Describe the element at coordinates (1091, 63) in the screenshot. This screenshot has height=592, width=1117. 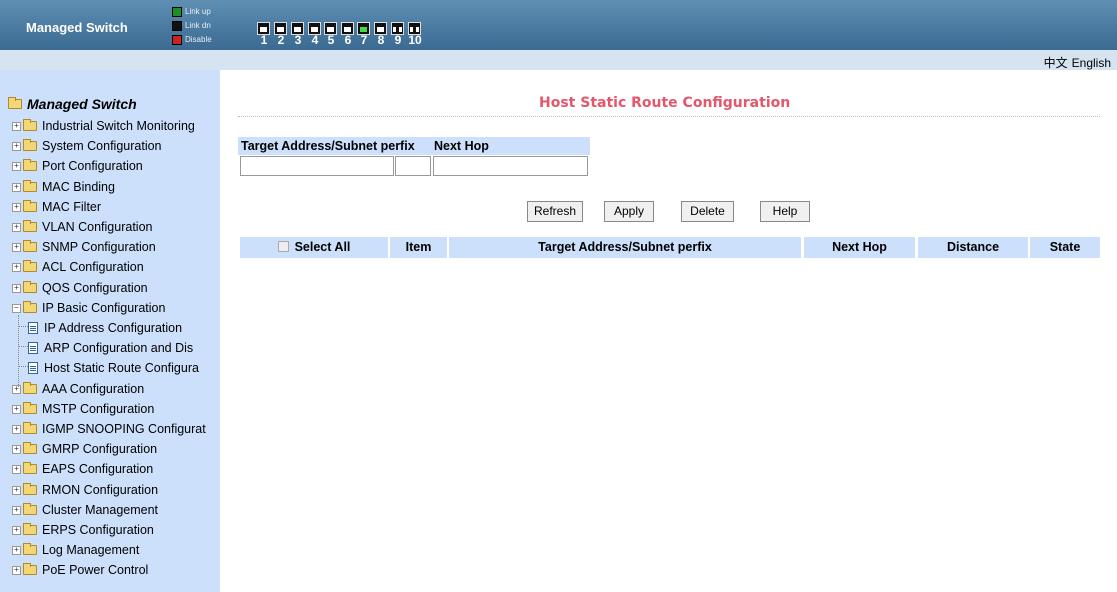
I see `lang-english-link: English` at that location.